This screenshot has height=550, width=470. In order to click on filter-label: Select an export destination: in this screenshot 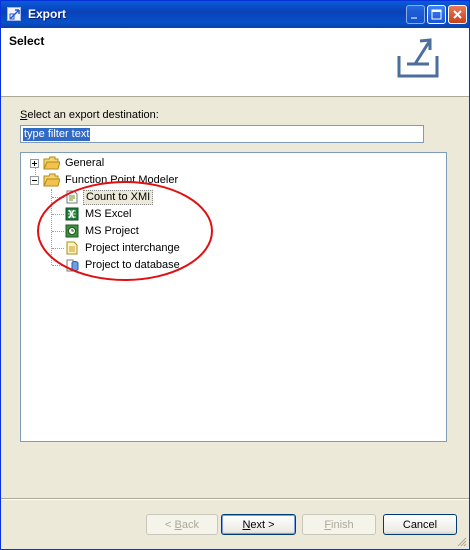, I will do `click(89, 115)`.